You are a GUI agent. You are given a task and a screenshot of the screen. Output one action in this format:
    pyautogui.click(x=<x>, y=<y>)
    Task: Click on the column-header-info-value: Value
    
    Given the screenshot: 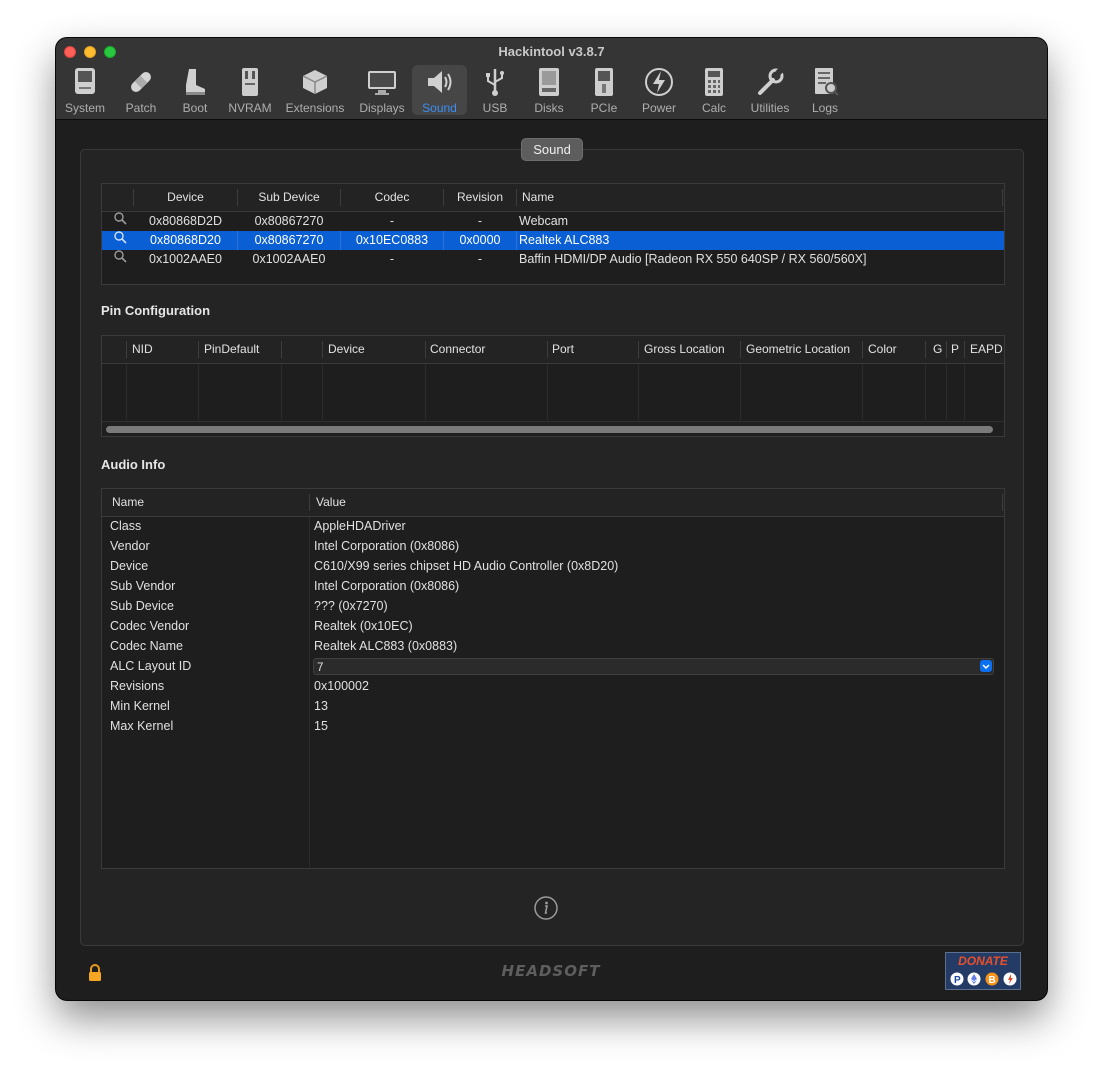 What is the action you would take?
    pyautogui.click(x=331, y=502)
    